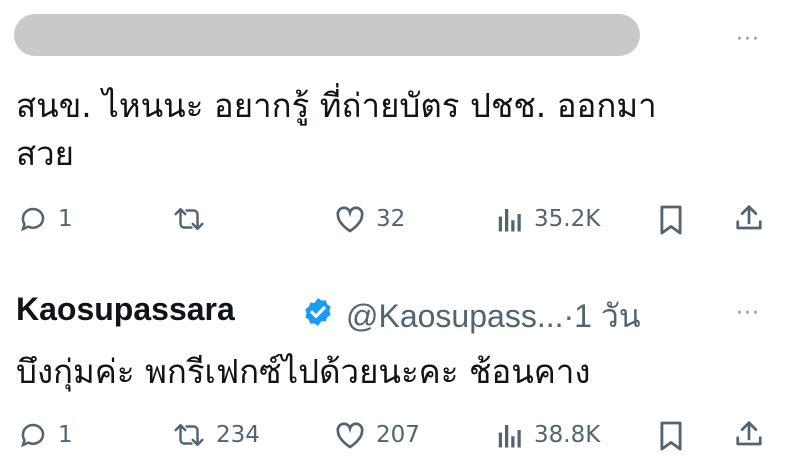 This screenshot has width=800, height=475. What do you see at coordinates (45, 219) in the screenshot?
I see `tweet1-reply-button: 1` at bounding box center [45, 219].